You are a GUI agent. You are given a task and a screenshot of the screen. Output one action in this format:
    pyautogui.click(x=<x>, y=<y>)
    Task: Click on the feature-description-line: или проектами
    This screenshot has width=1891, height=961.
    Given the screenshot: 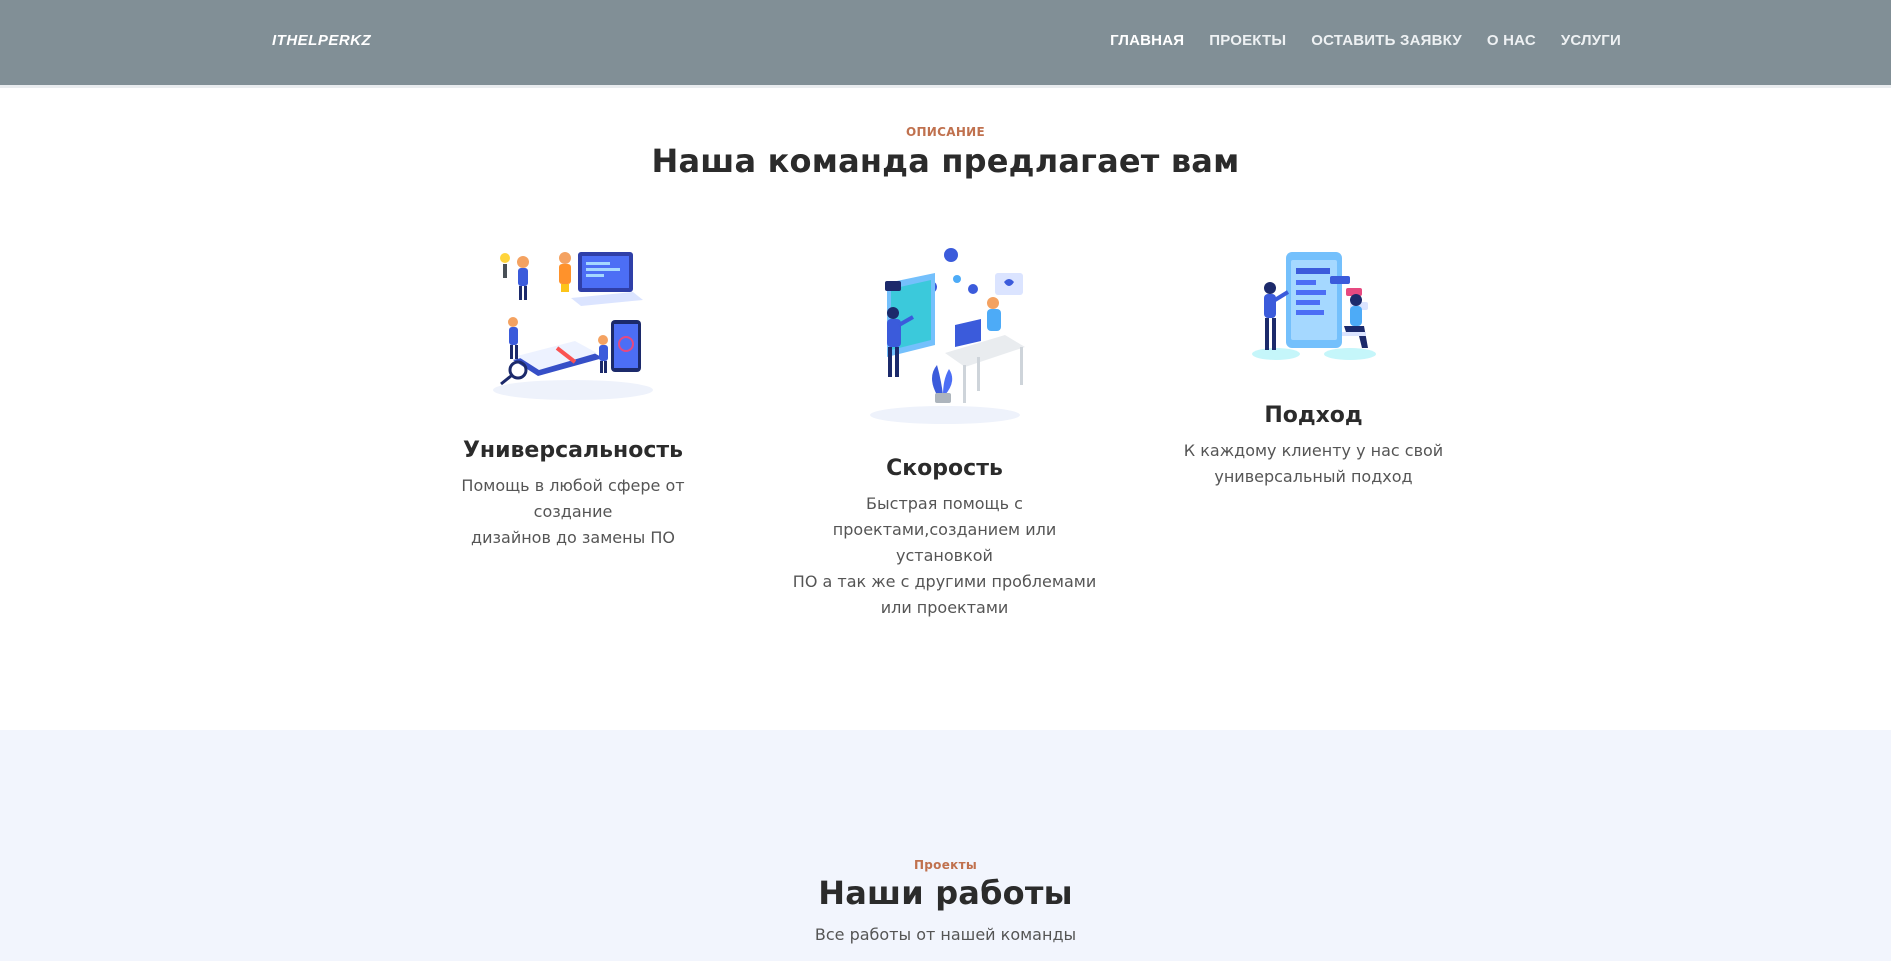 What is the action you would take?
    pyautogui.click(x=944, y=607)
    